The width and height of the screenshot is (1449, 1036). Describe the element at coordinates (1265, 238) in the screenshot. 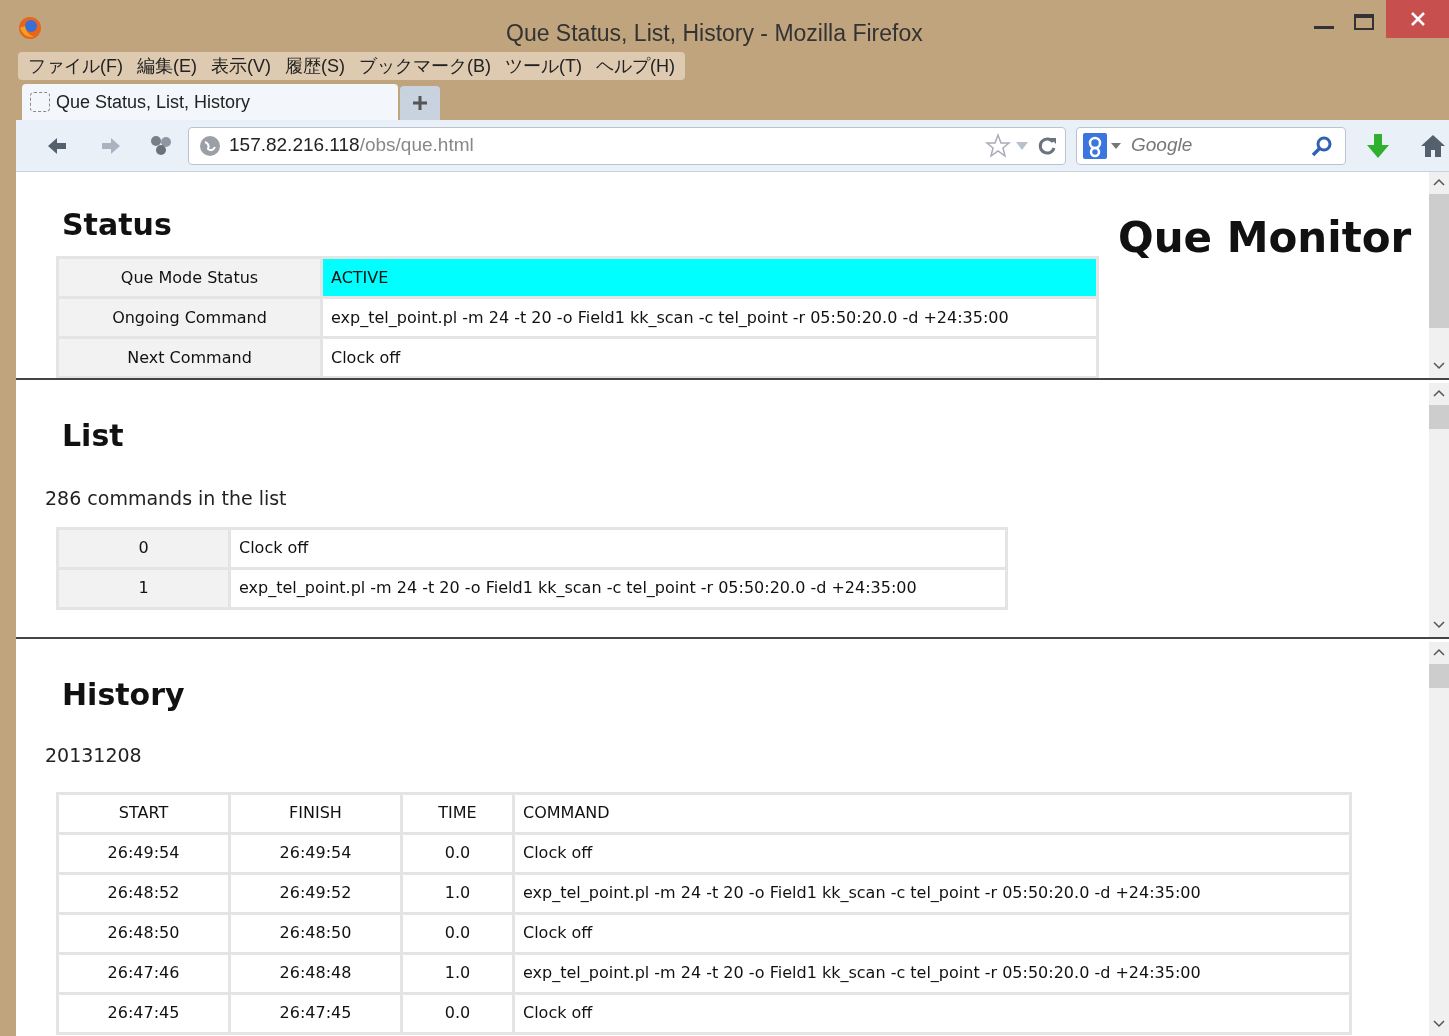

I see `page-title: Que Monitor` at that location.